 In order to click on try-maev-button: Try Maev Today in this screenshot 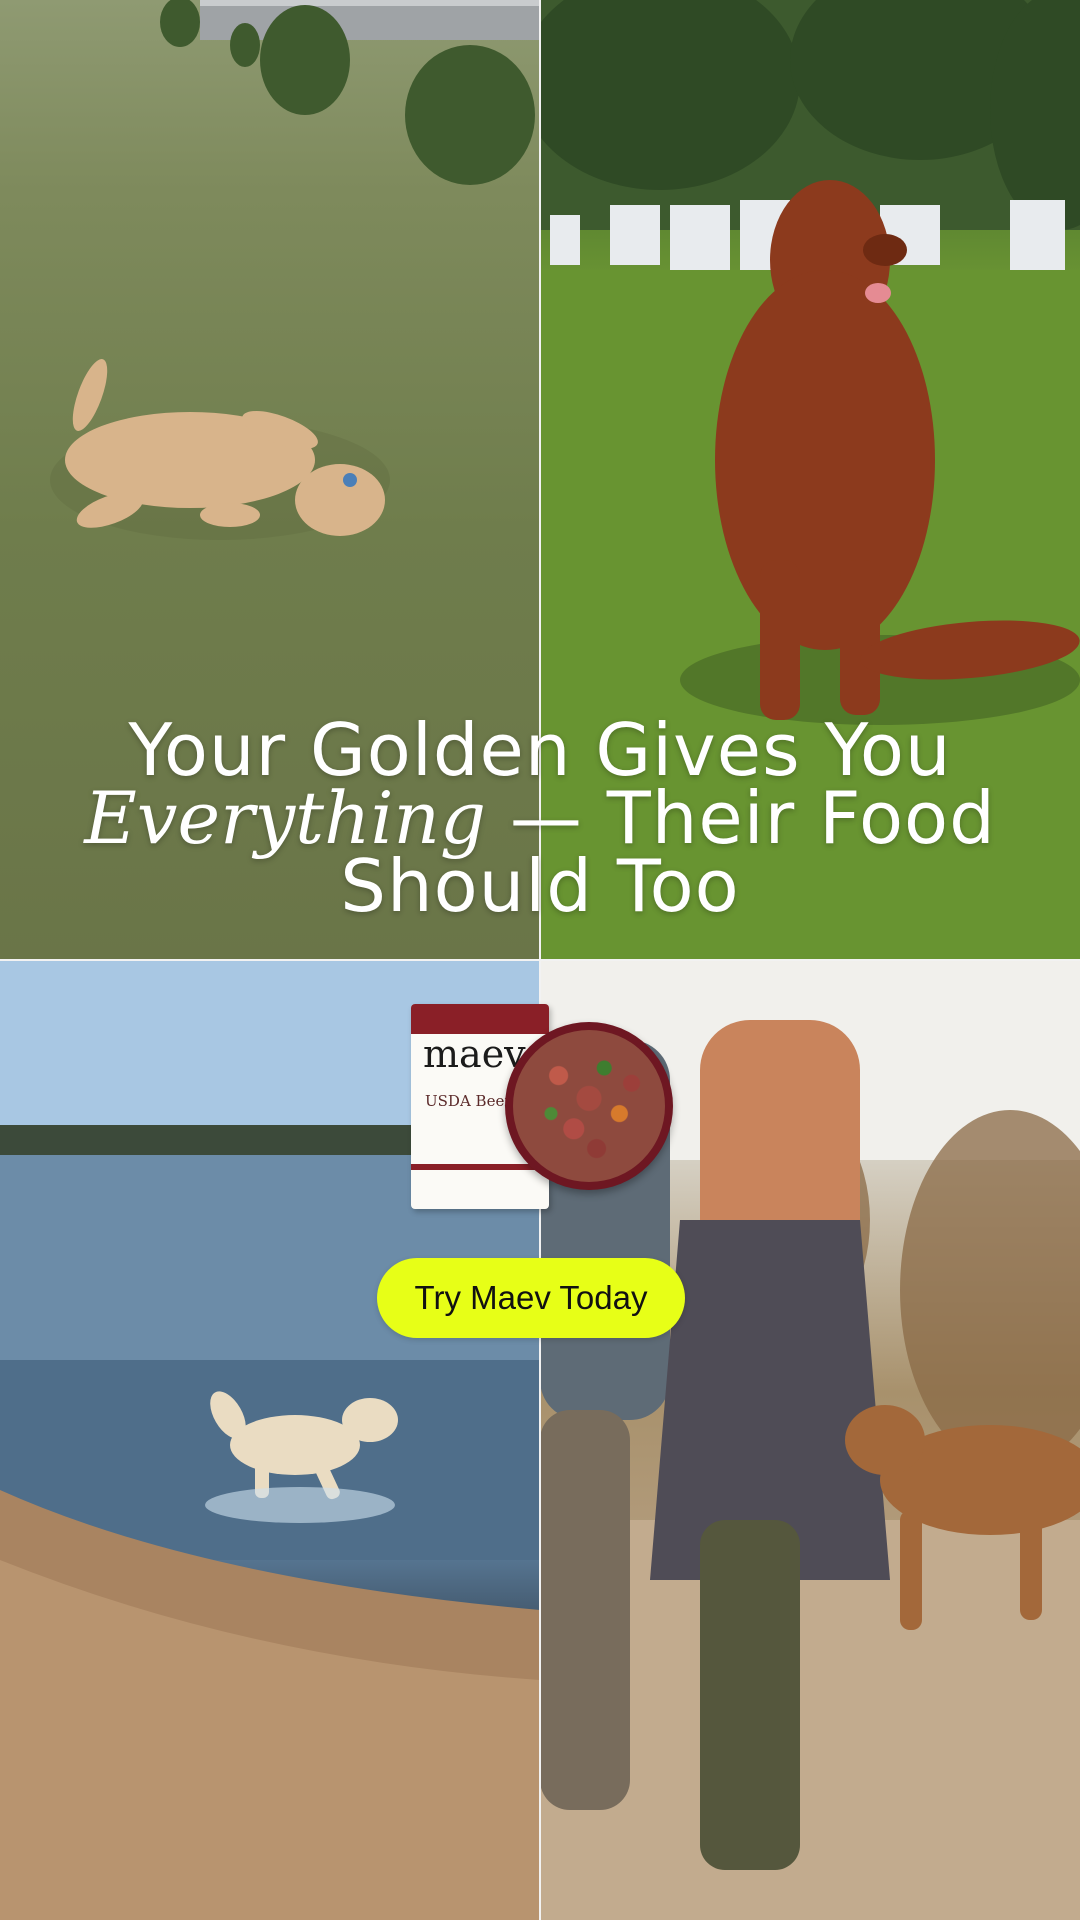, I will do `click(531, 1298)`.